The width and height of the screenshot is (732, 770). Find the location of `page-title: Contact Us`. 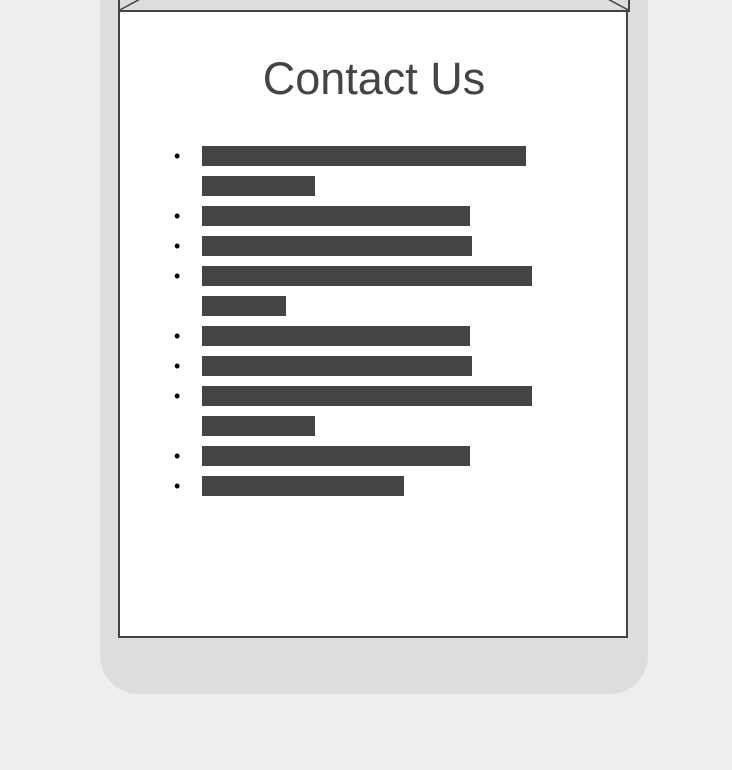

page-title: Contact Us is located at coordinates (374, 78).